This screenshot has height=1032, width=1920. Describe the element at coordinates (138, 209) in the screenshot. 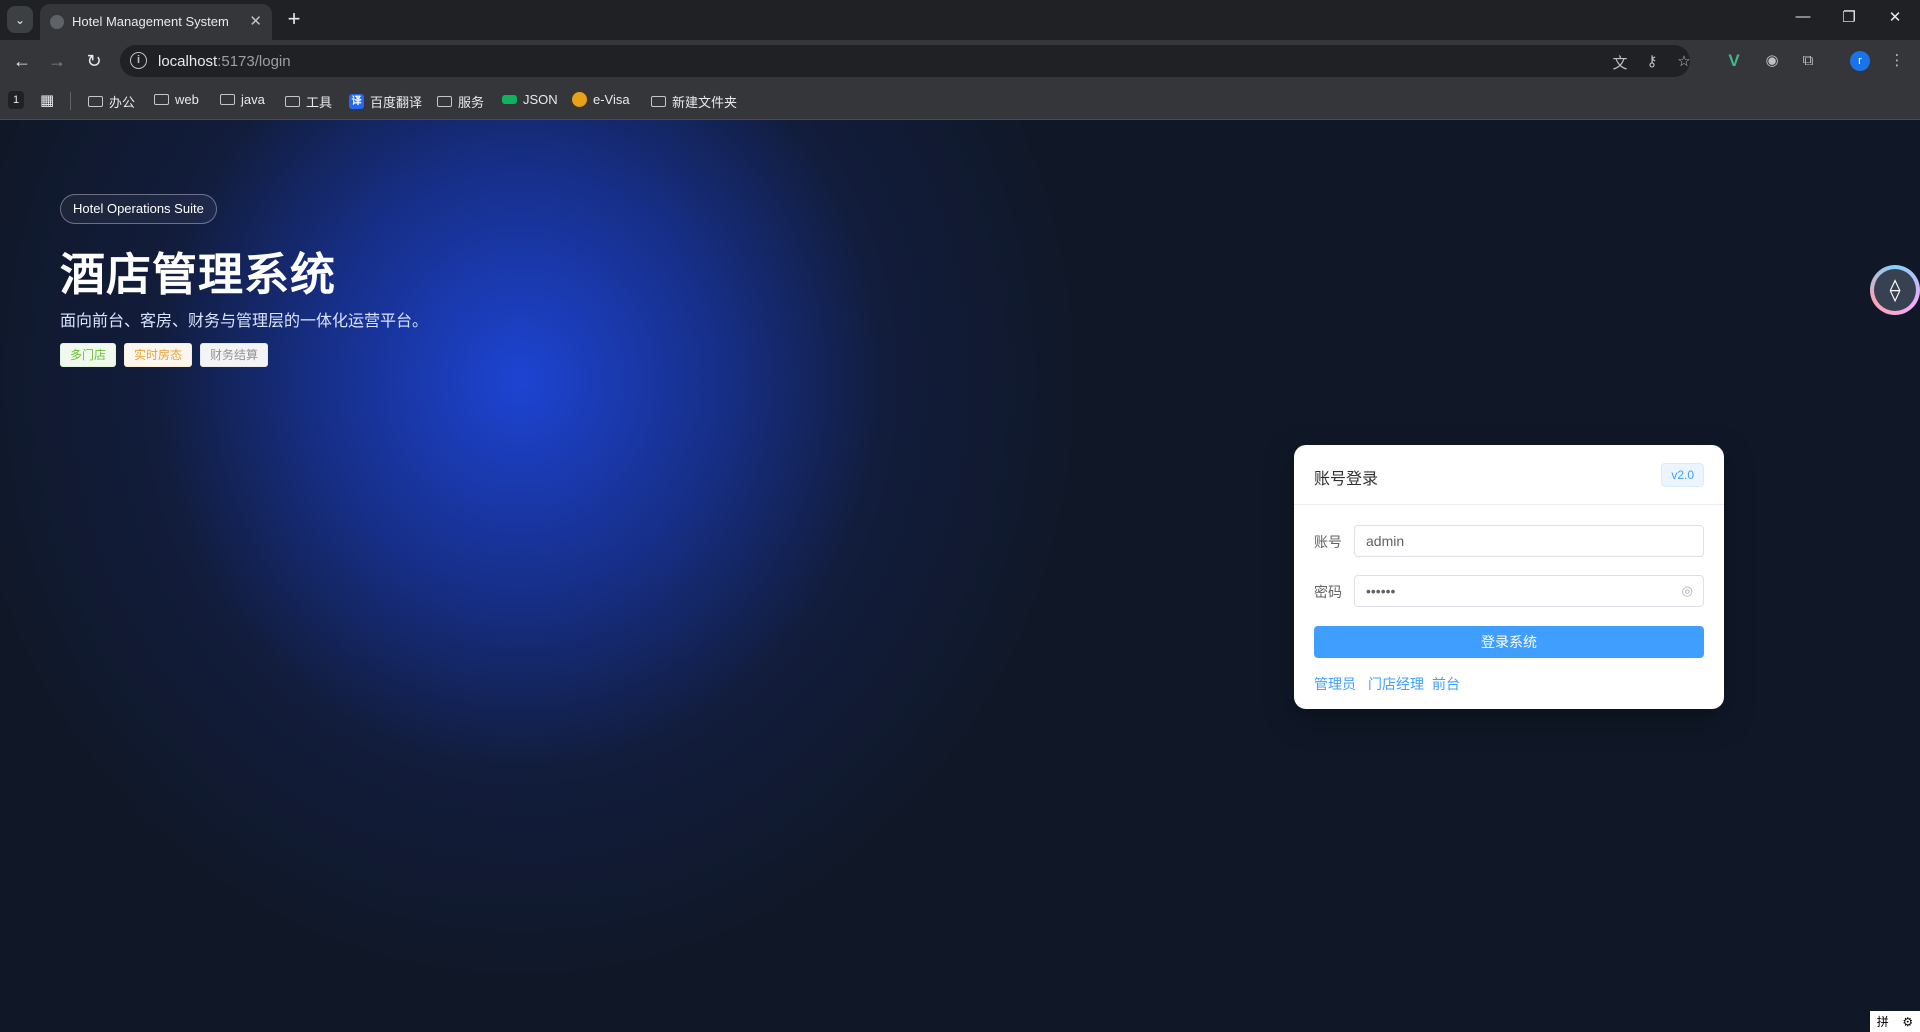

I see `suite-badge: Hotel Operations Suite` at that location.